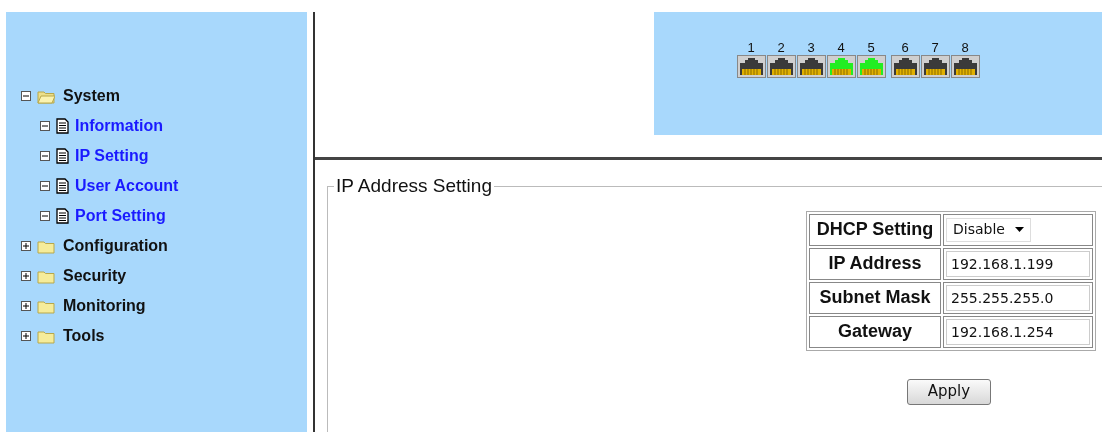  What do you see at coordinates (127, 186) in the screenshot?
I see `tree-page-link: User Account` at bounding box center [127, 186].